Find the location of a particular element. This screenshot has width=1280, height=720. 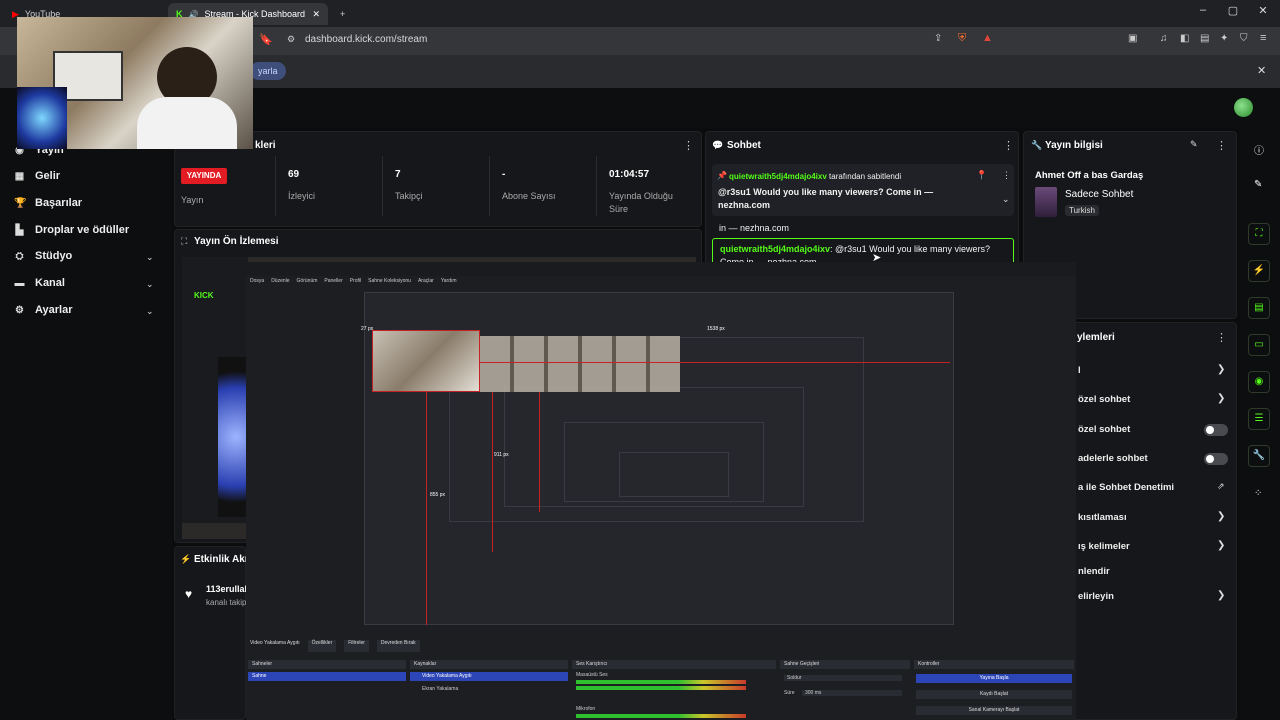

sidebar-item-studyo: ⛭ Stüdyo is located at coordinates (43, 256).